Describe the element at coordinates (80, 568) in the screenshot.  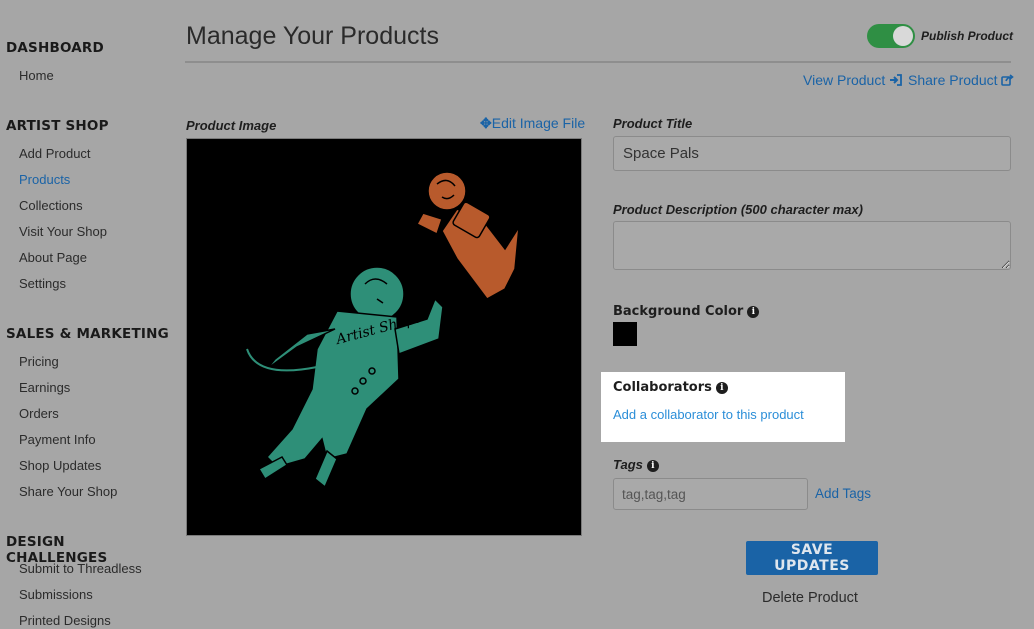
I see `sidebar-item-submit-to-threadless: Submit to Threadless` at that location.